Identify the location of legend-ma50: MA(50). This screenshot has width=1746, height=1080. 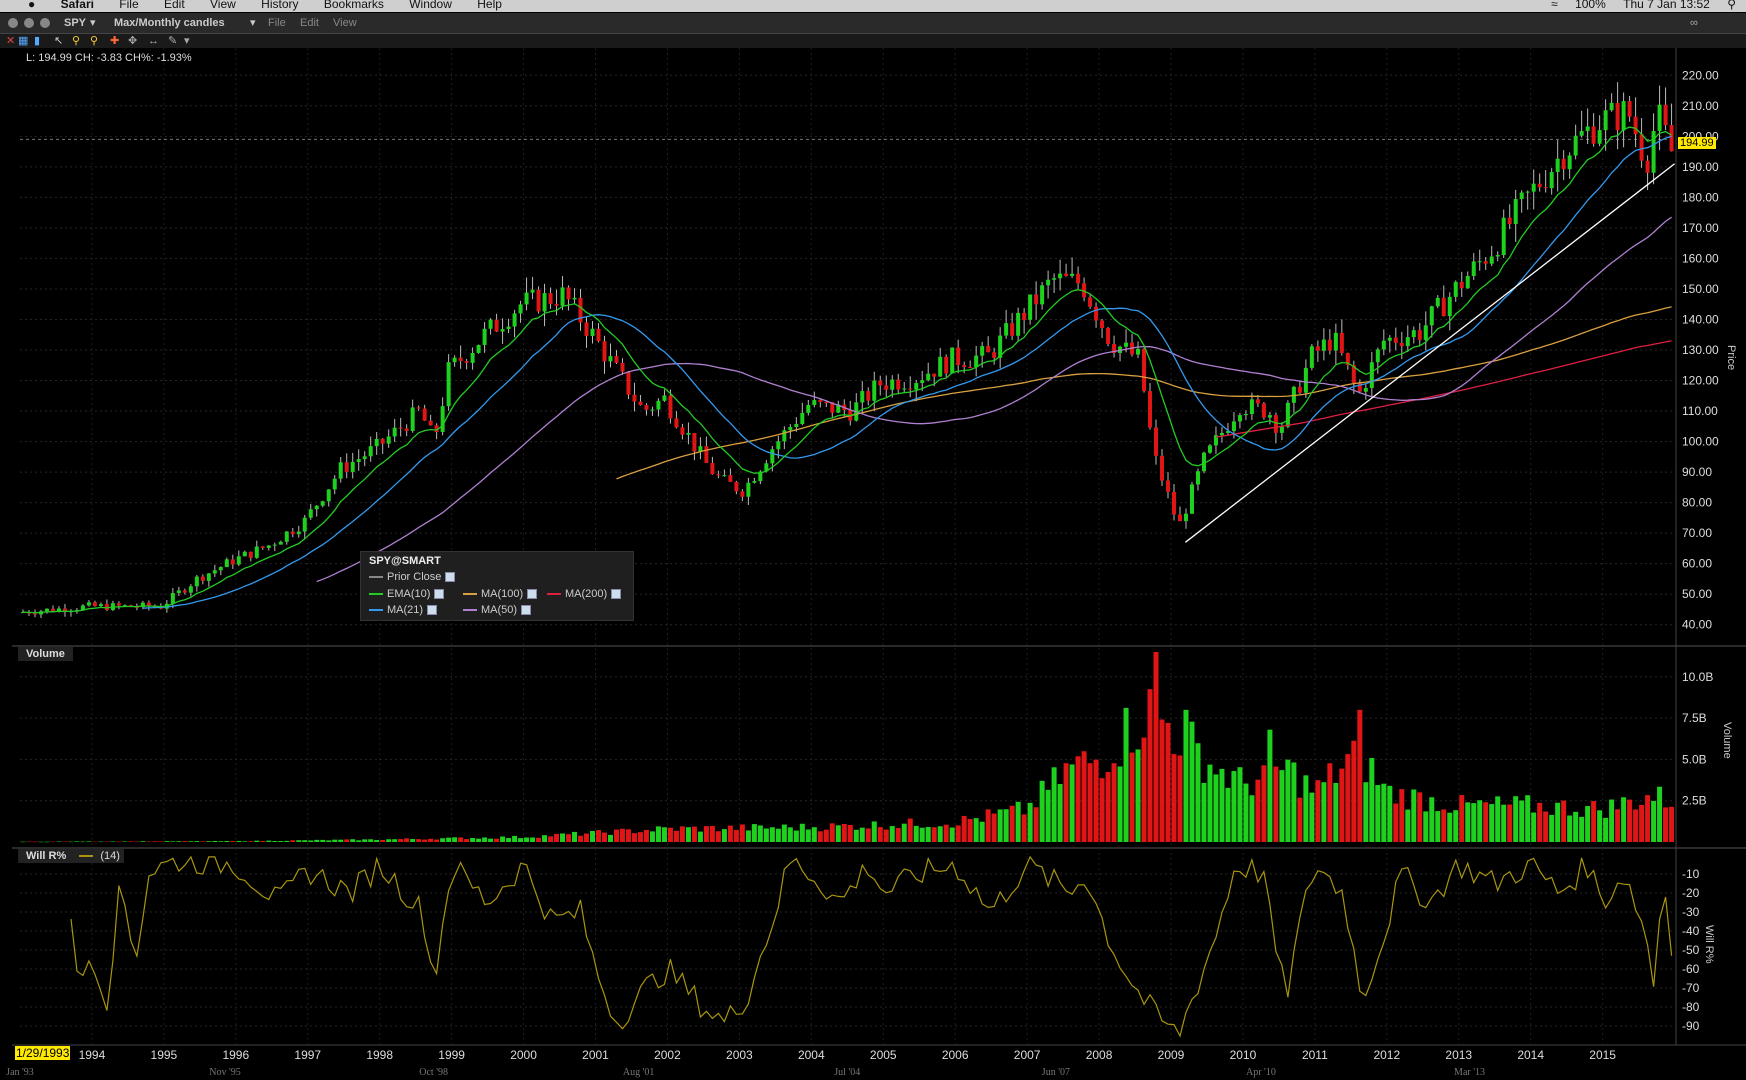
(497, 610).